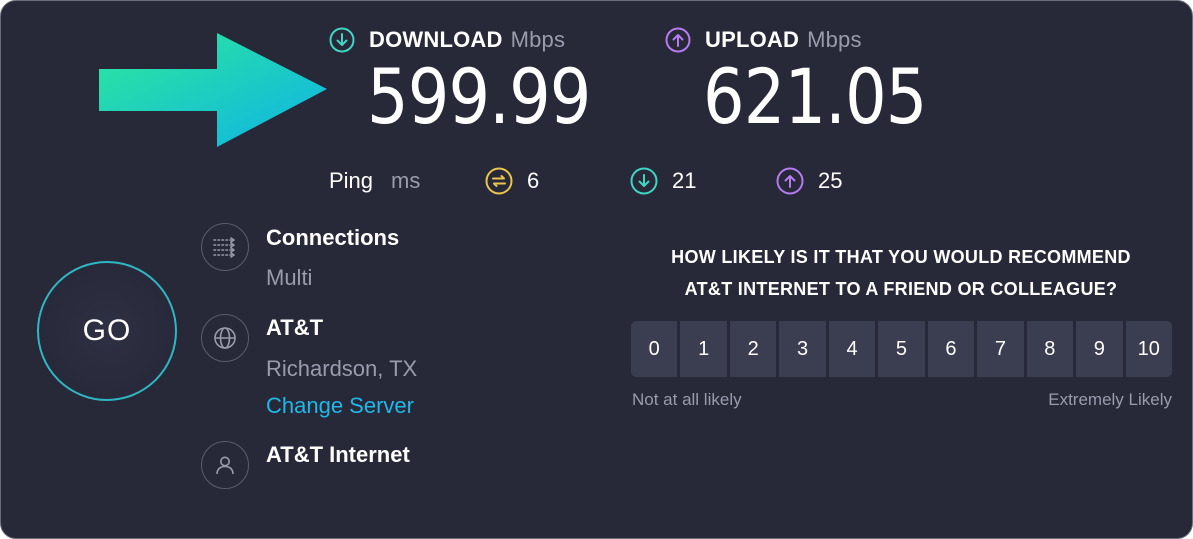 Image resolution: width=1193 pixels, height=539 pixels. I want to click on upload-value: 621.05, so click(815, 96).